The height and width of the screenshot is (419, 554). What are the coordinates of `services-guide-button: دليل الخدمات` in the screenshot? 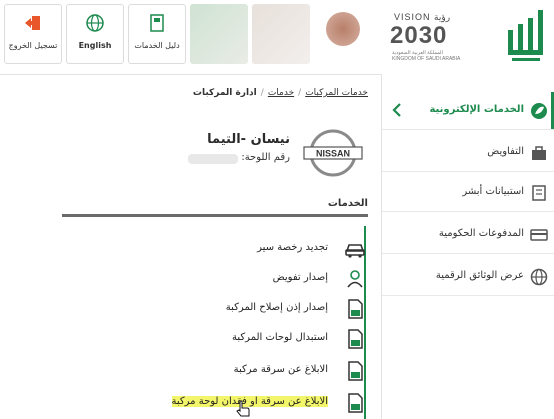 It's located at (157, 34).